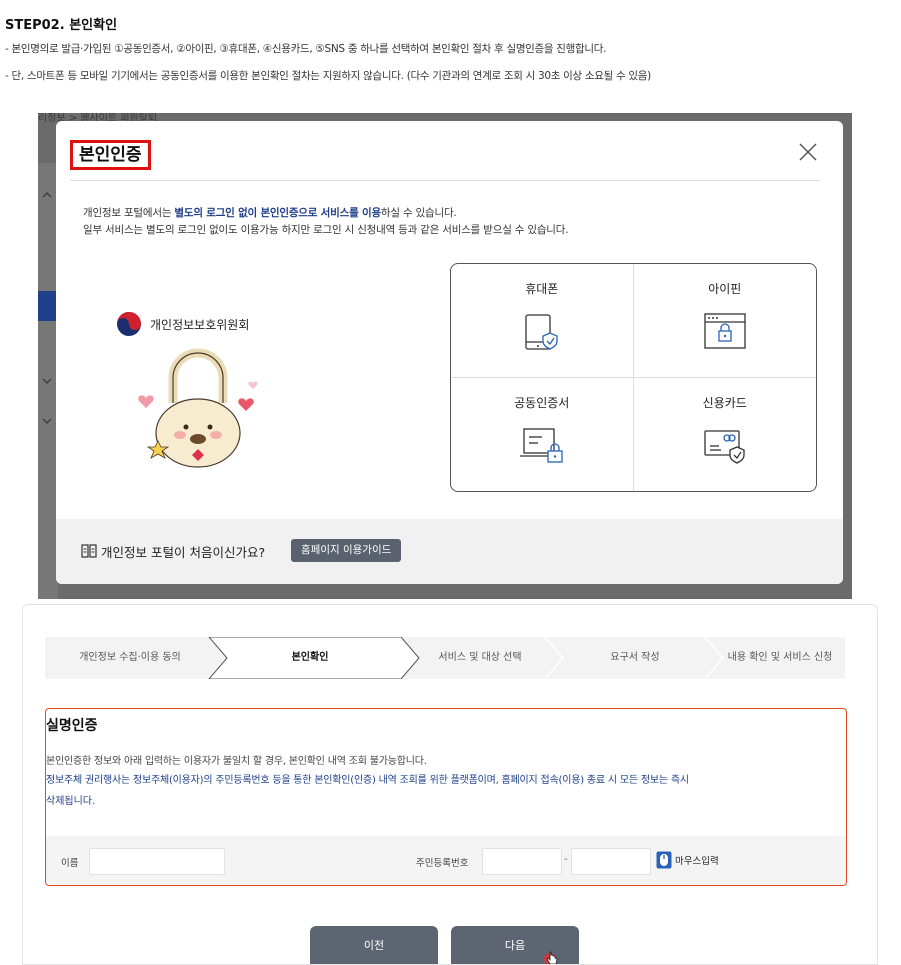  I want to click on certificate-laptop-lock-icon, so click(541, 445).